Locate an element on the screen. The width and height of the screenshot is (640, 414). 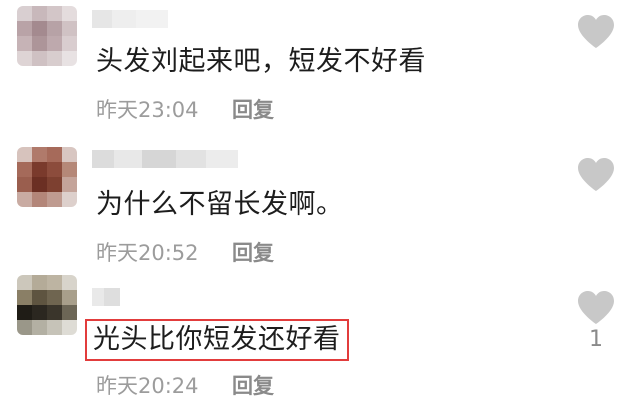
like-count: 1 is located at coordinates (596, 339).